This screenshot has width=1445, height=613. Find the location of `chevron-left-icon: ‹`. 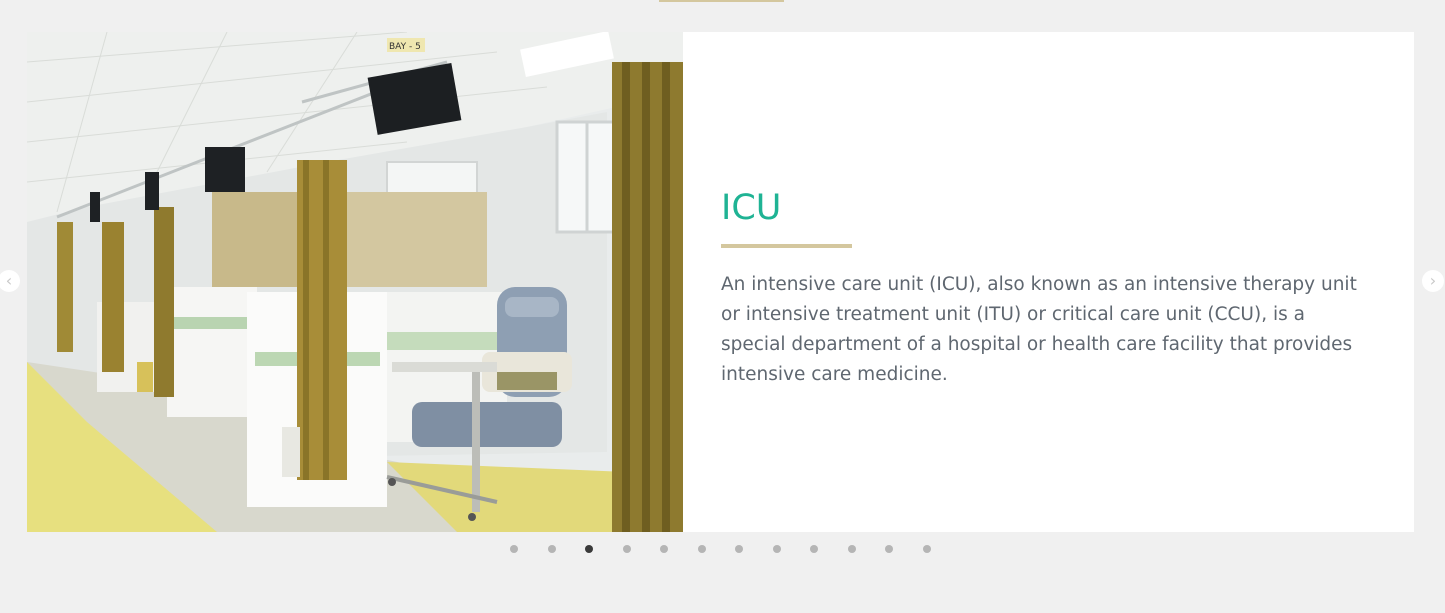

chevron-left-icon: ‹ is located at coordinates (9, 280).